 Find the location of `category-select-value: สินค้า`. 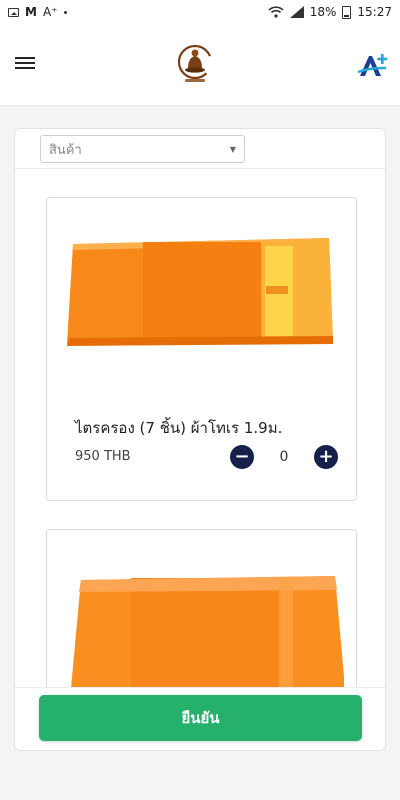

category-select-value: สินค้า is located at coordinates (65, 150).